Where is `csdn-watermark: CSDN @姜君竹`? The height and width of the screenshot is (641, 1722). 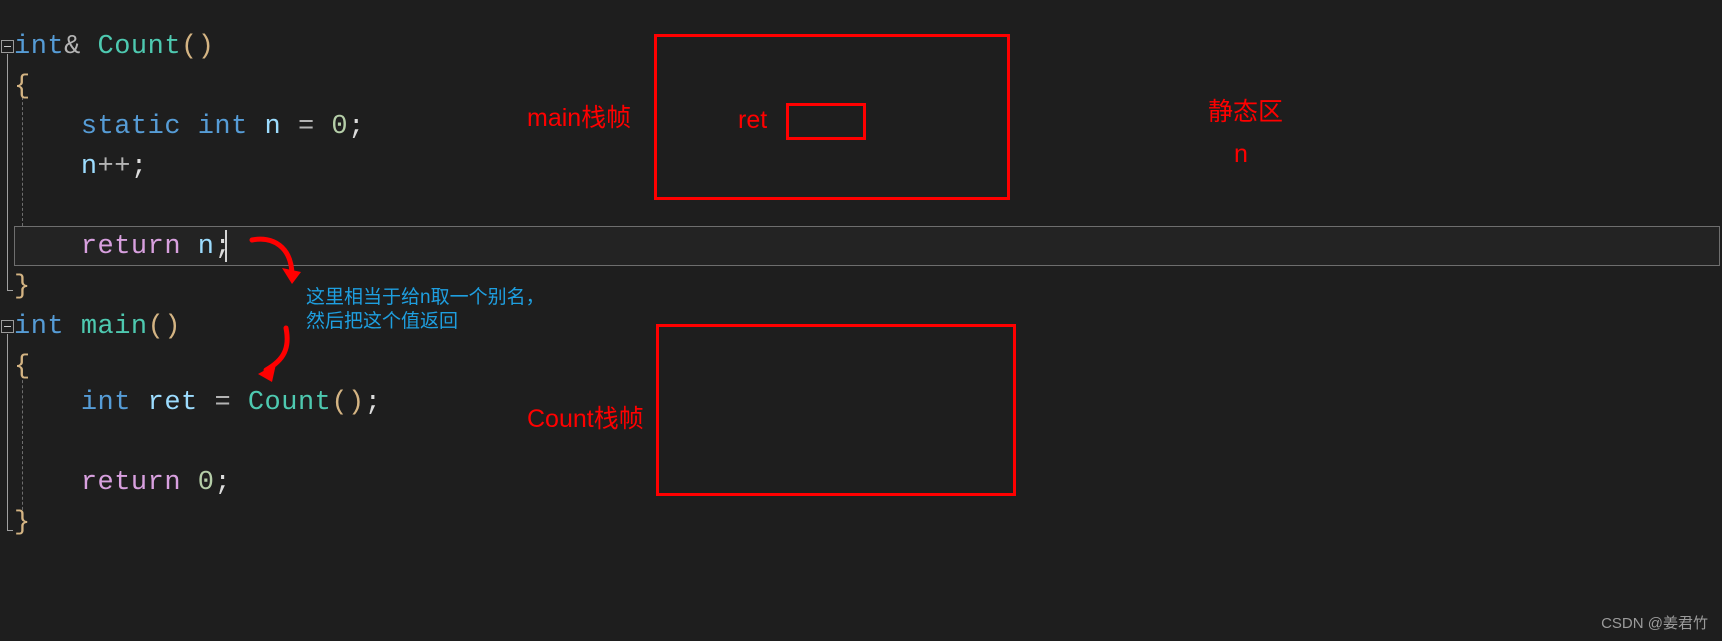
csdn-watermark: CSDN @姜君竹 is located at coordinates (1654, 623).